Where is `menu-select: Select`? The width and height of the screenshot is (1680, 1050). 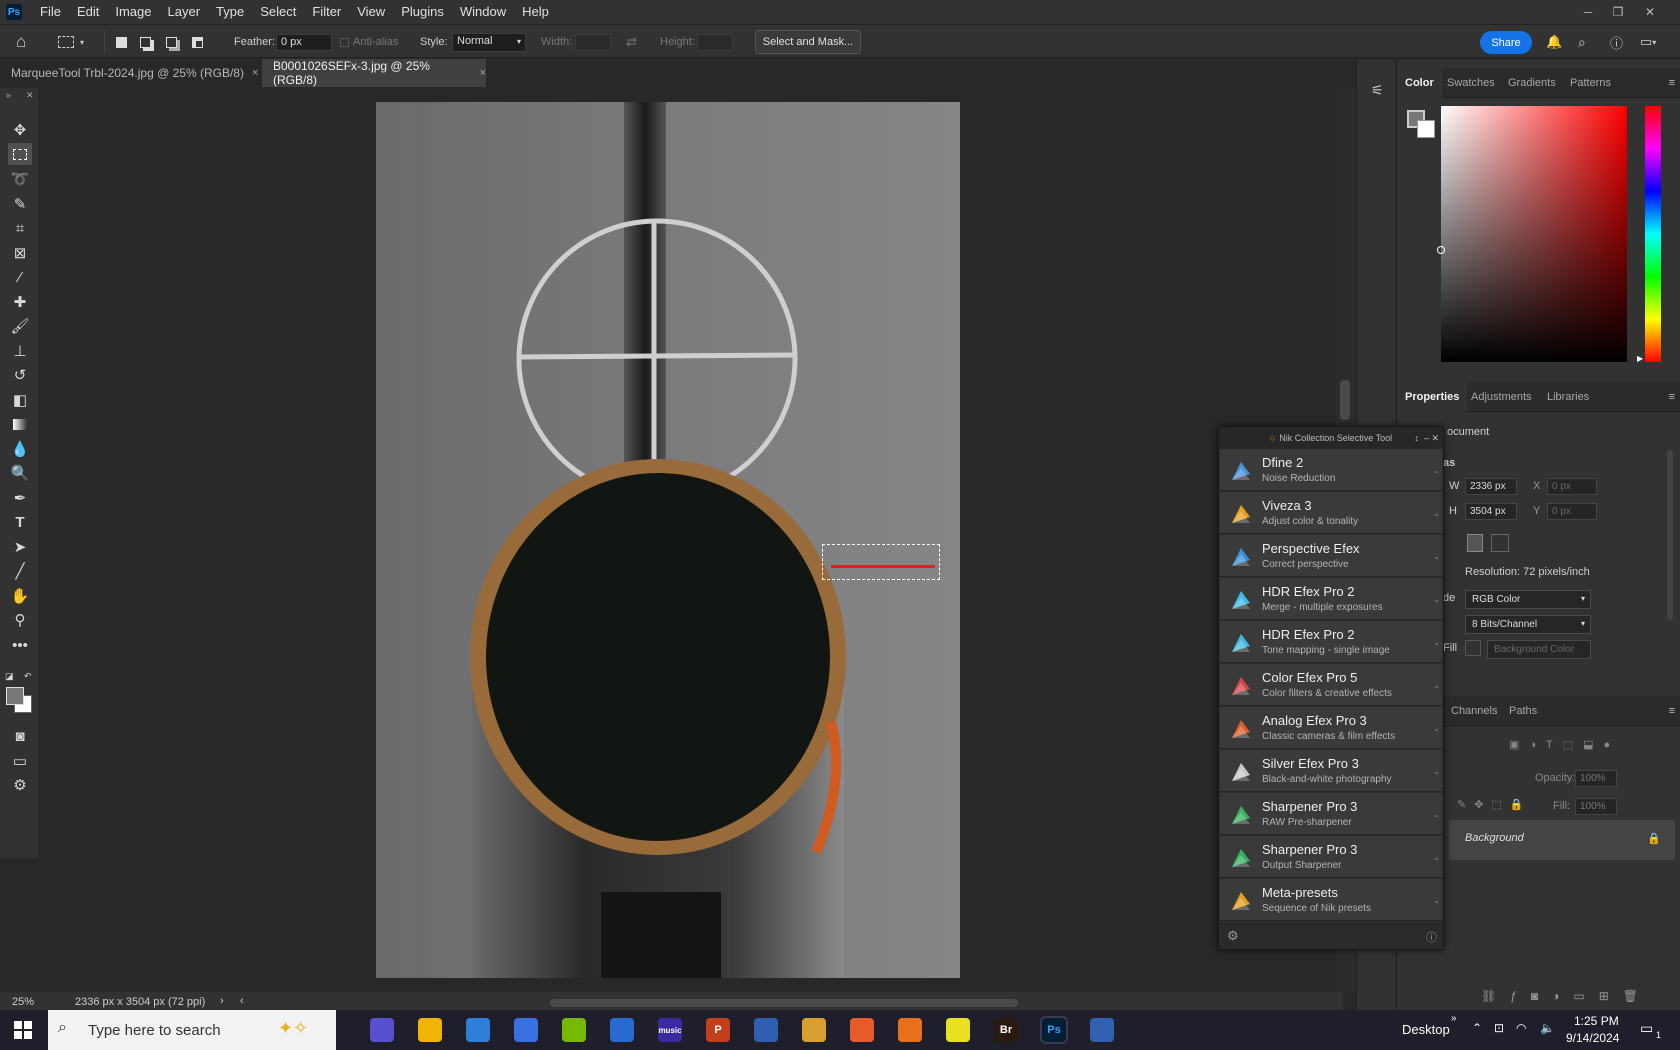 menu-select: Select is located at coordinates (278, 12).